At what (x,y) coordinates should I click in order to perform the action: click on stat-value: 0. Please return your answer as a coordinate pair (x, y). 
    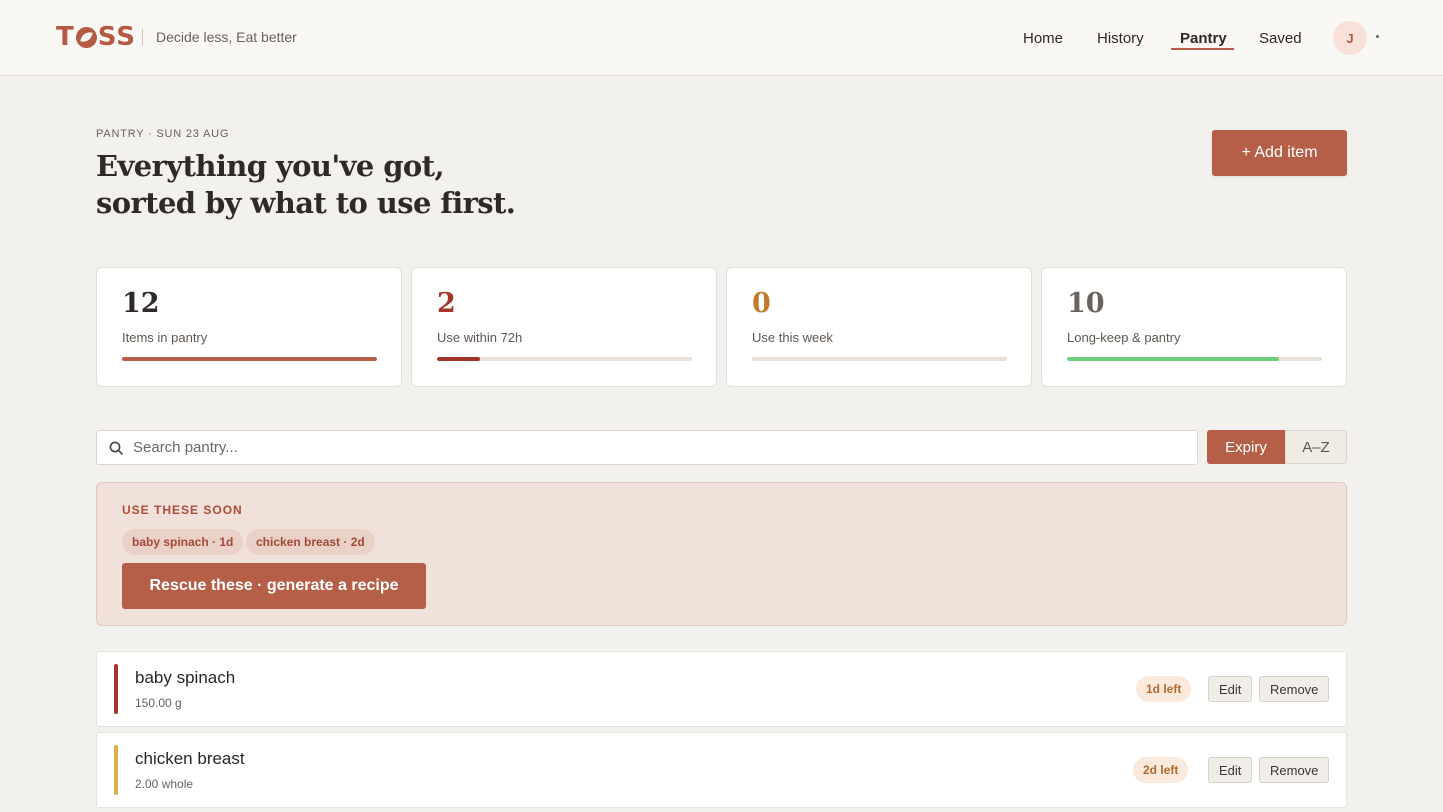
    Looking at the image, I should click on (761, 303).